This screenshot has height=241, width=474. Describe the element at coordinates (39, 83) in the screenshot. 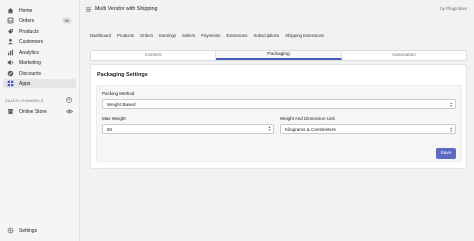

I see `sidebar-item-apps: Apps` at that location.